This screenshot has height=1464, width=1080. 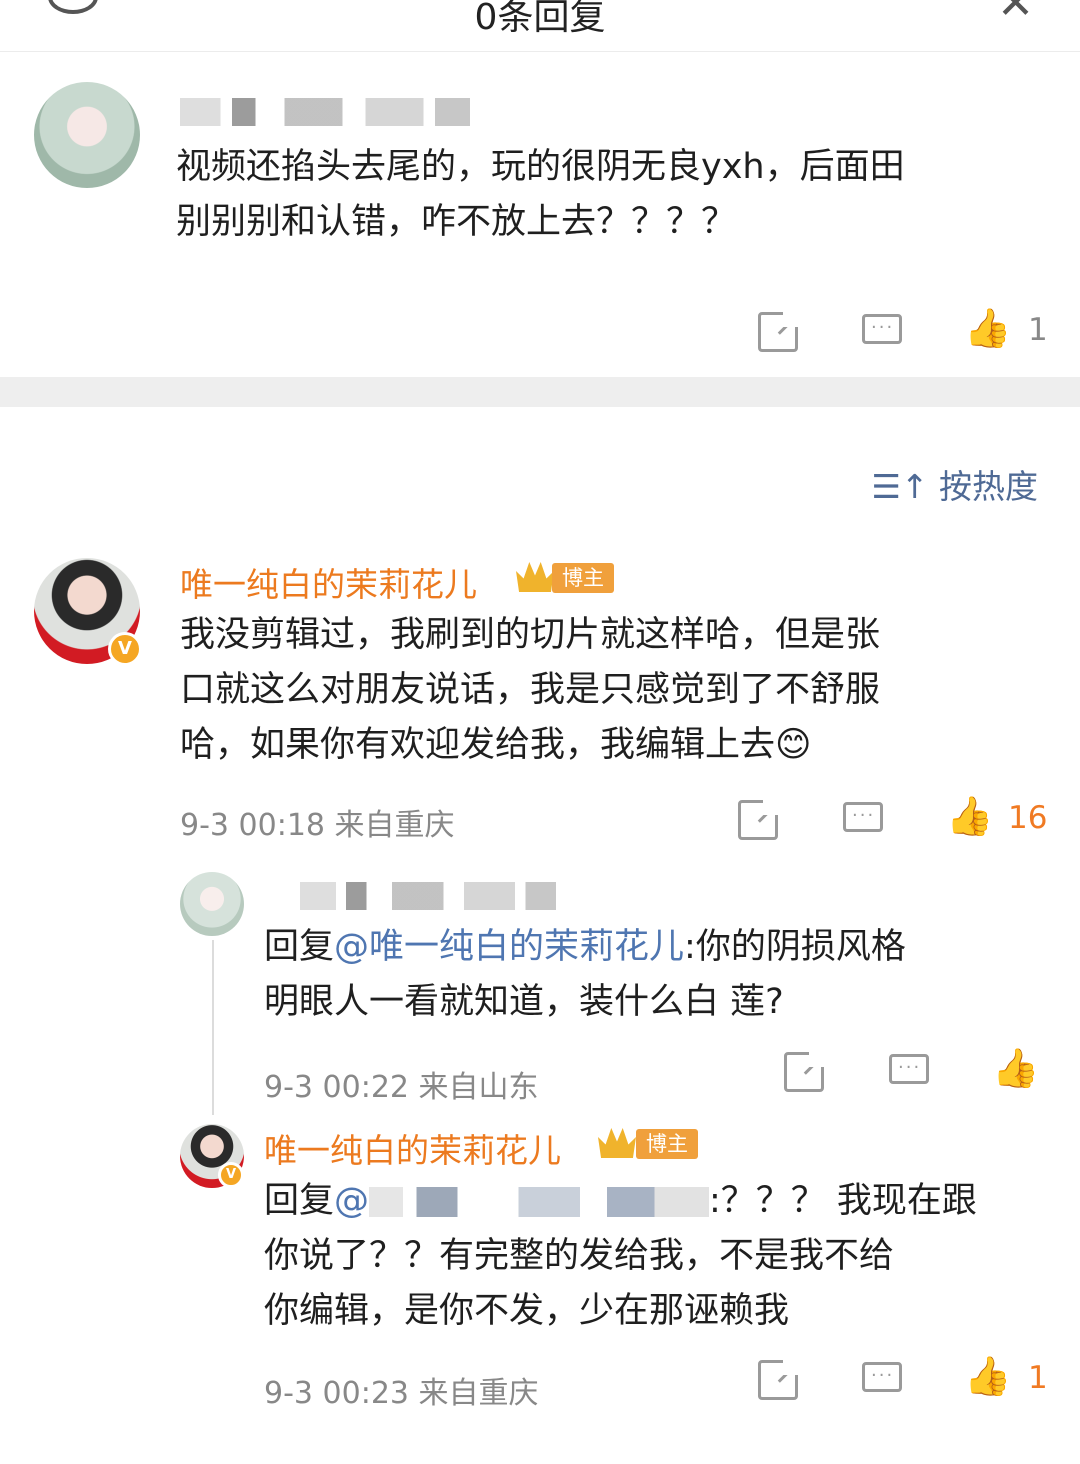 I want to click on thread-line, so click(x=213, y=1027).